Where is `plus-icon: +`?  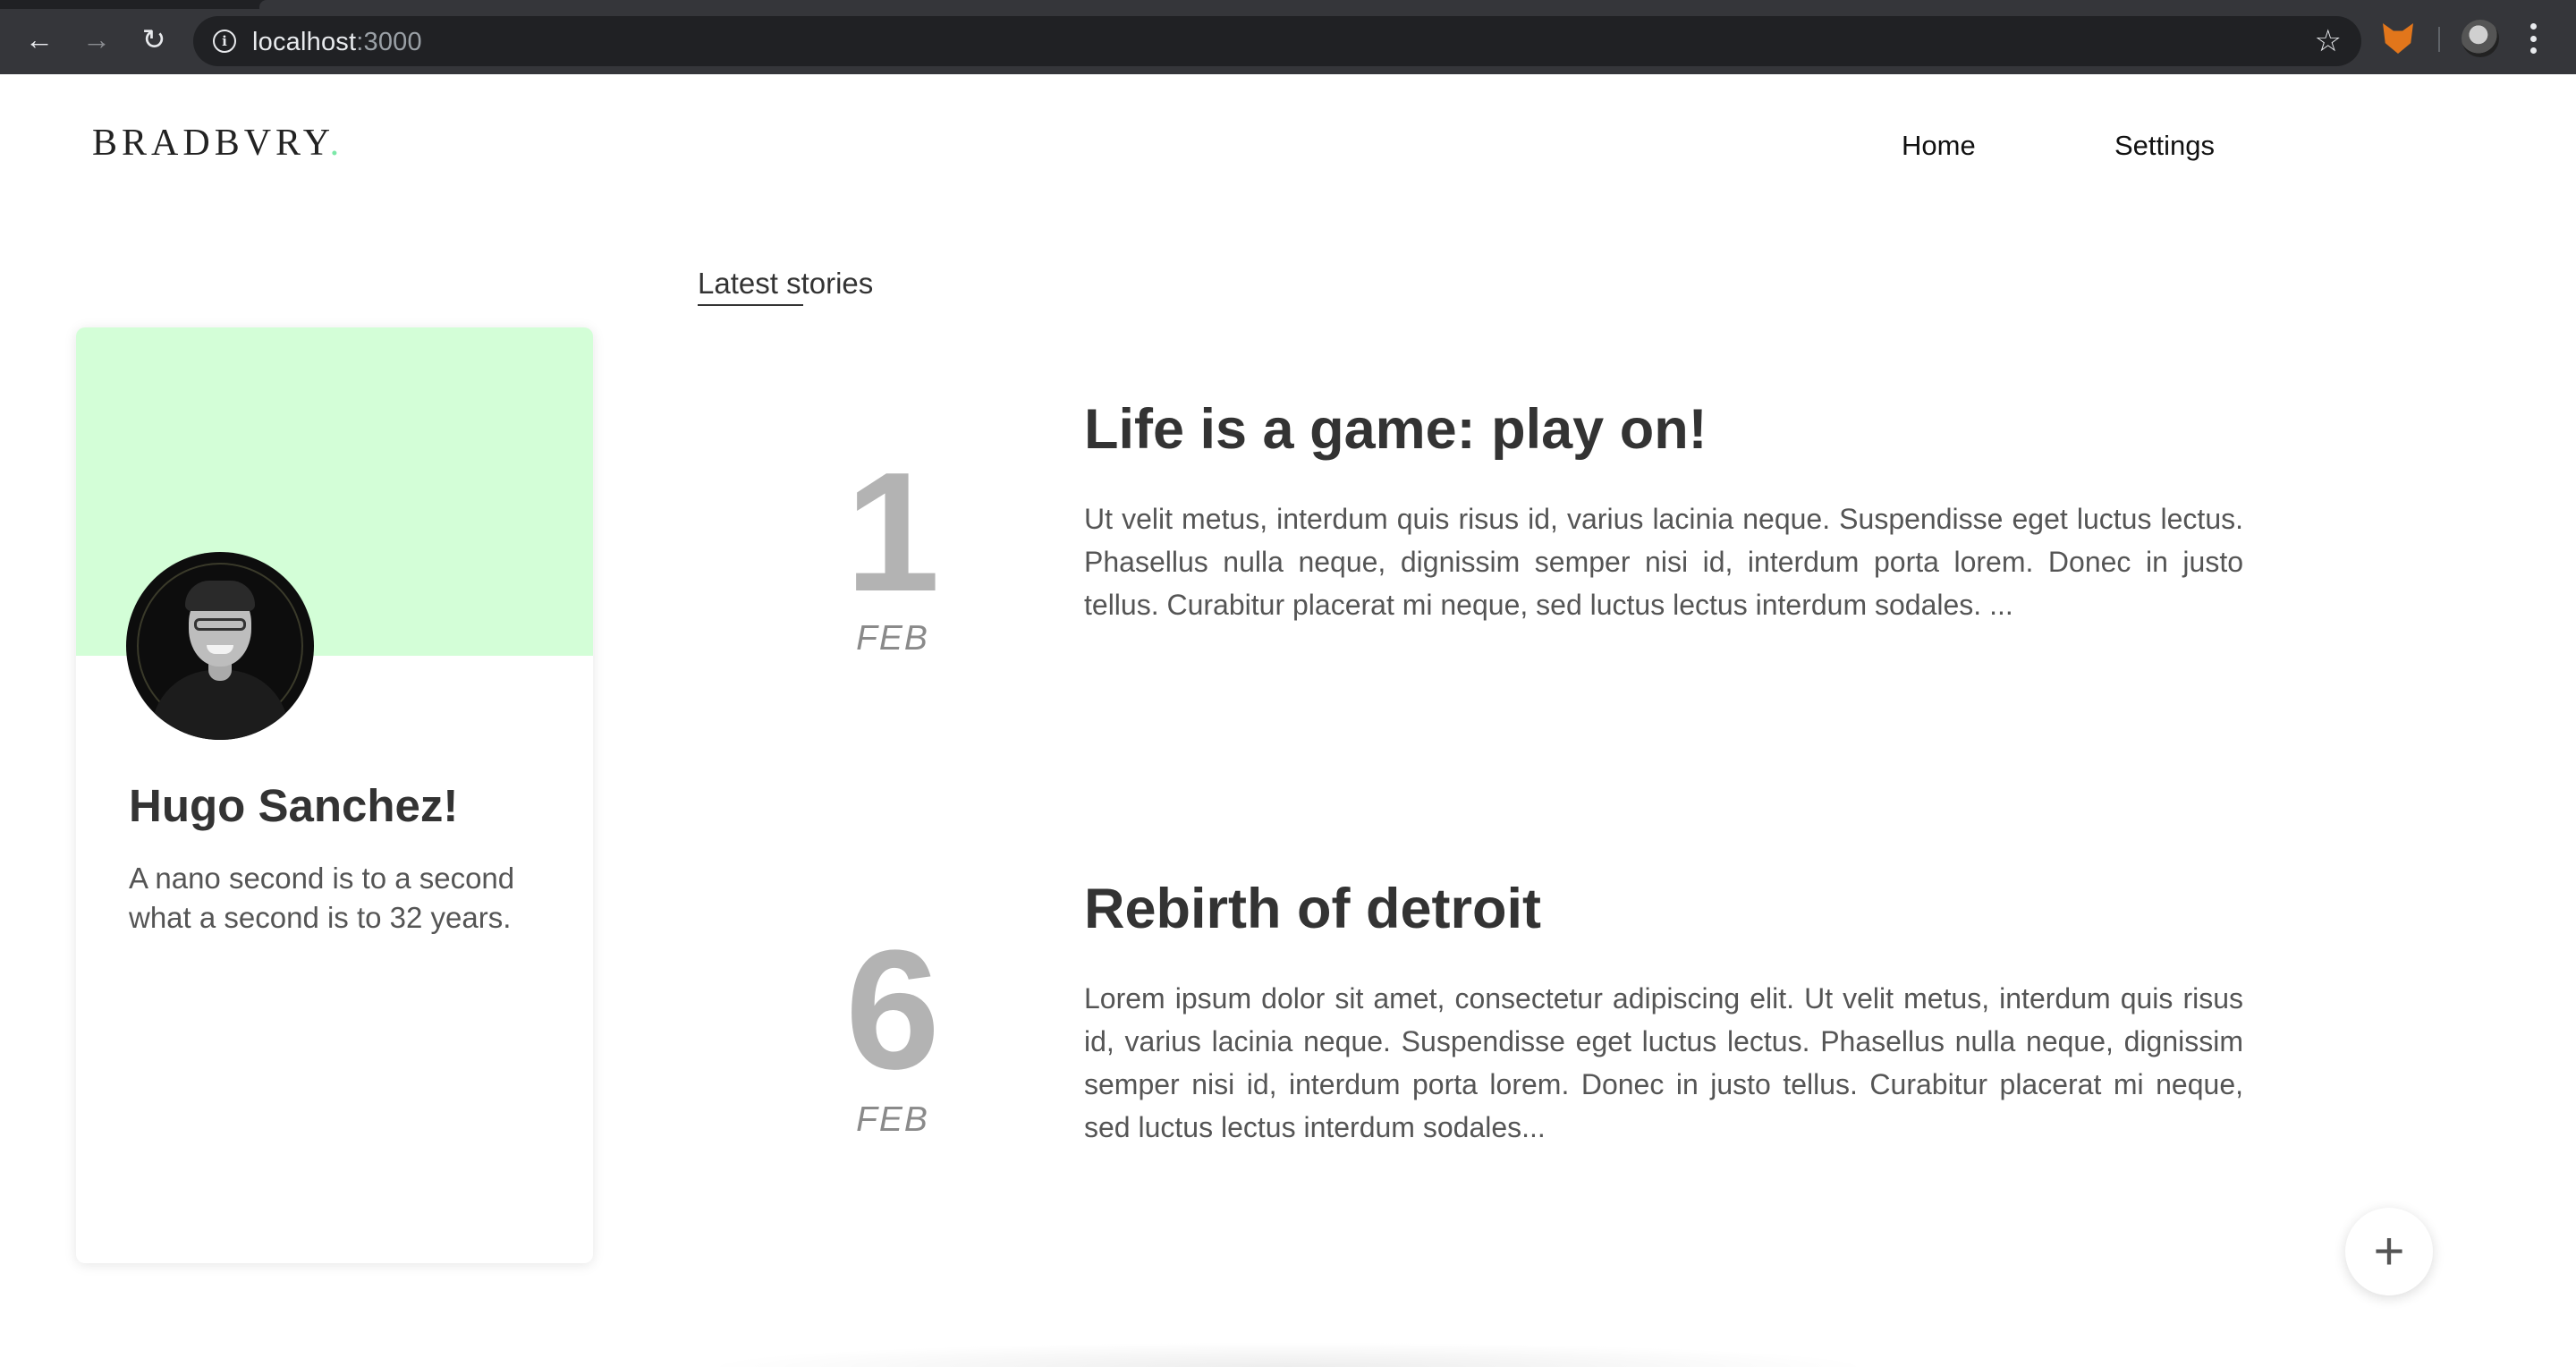 plus-icon: + is located at coordinates (2389, 1251).